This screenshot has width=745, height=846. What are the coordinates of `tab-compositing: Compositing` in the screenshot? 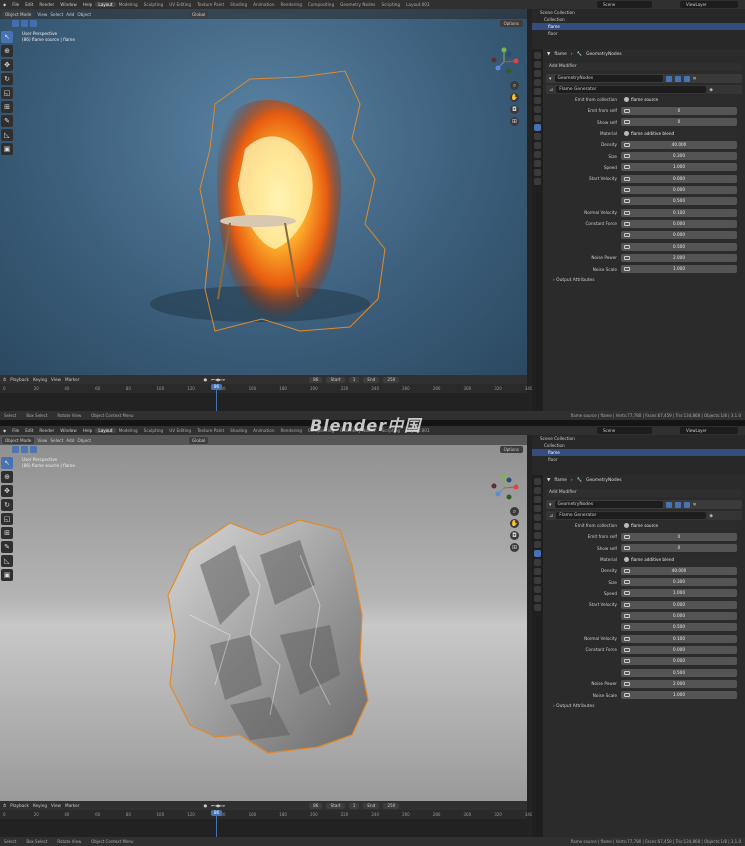 It's located at (321, 4).